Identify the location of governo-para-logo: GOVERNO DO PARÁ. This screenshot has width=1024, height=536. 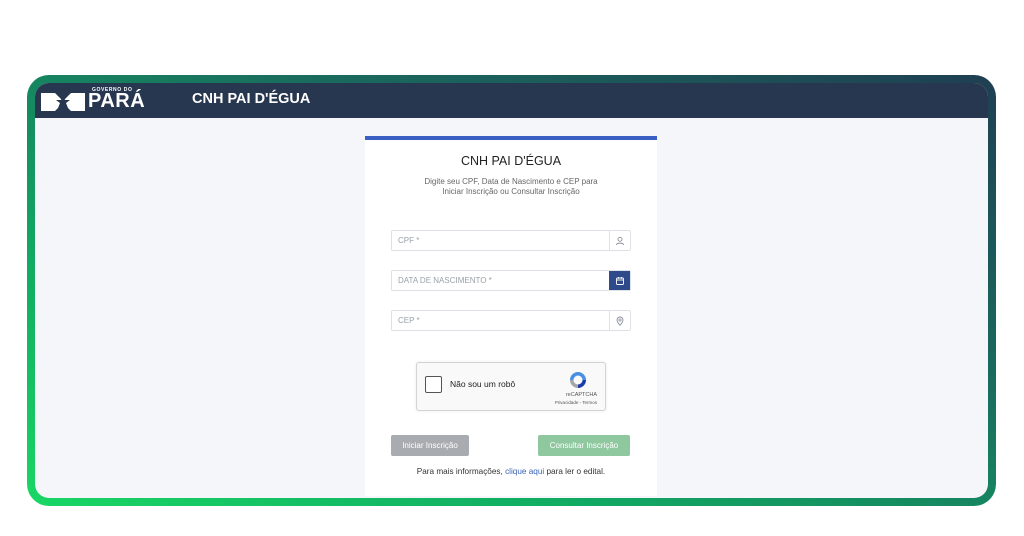
(93, 100).